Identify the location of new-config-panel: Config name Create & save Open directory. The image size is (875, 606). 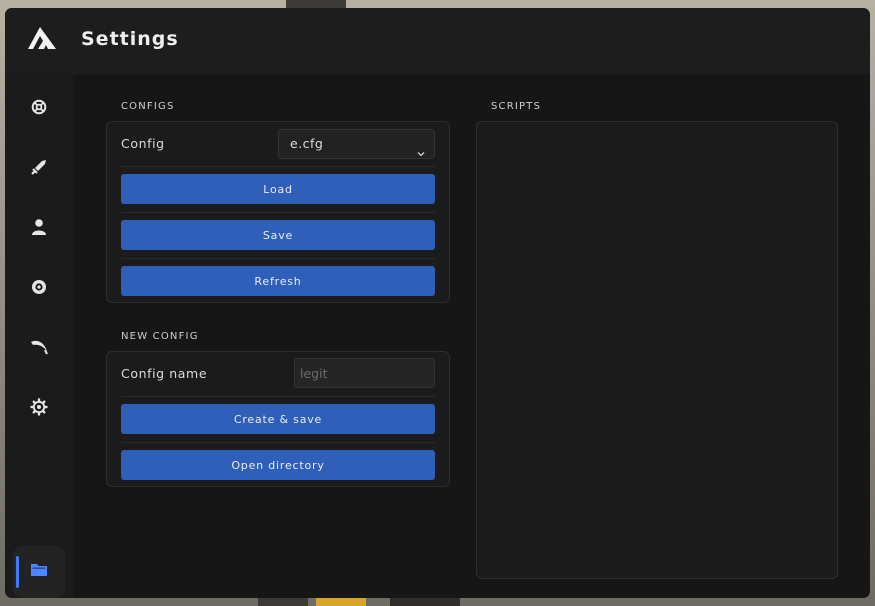
(278, 419).